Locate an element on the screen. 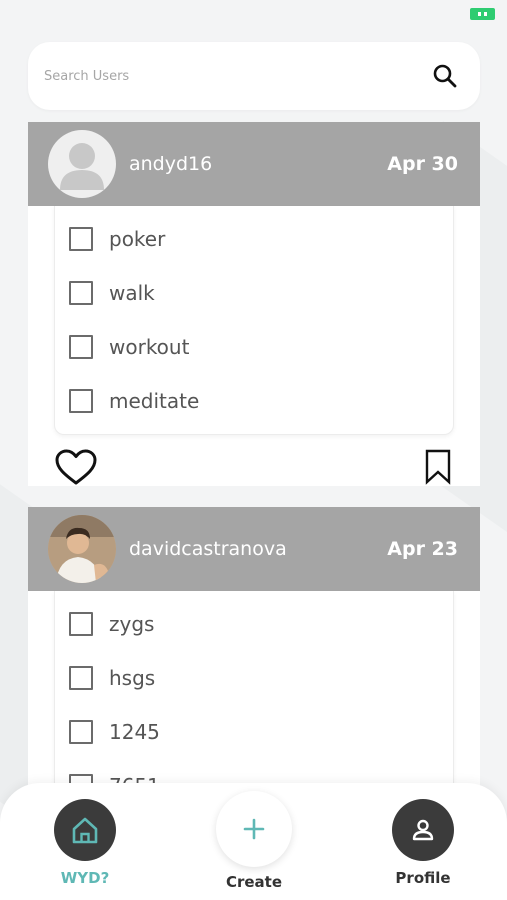  post-header: andyd16 Apr 30 is located at coordinates (254, 164).